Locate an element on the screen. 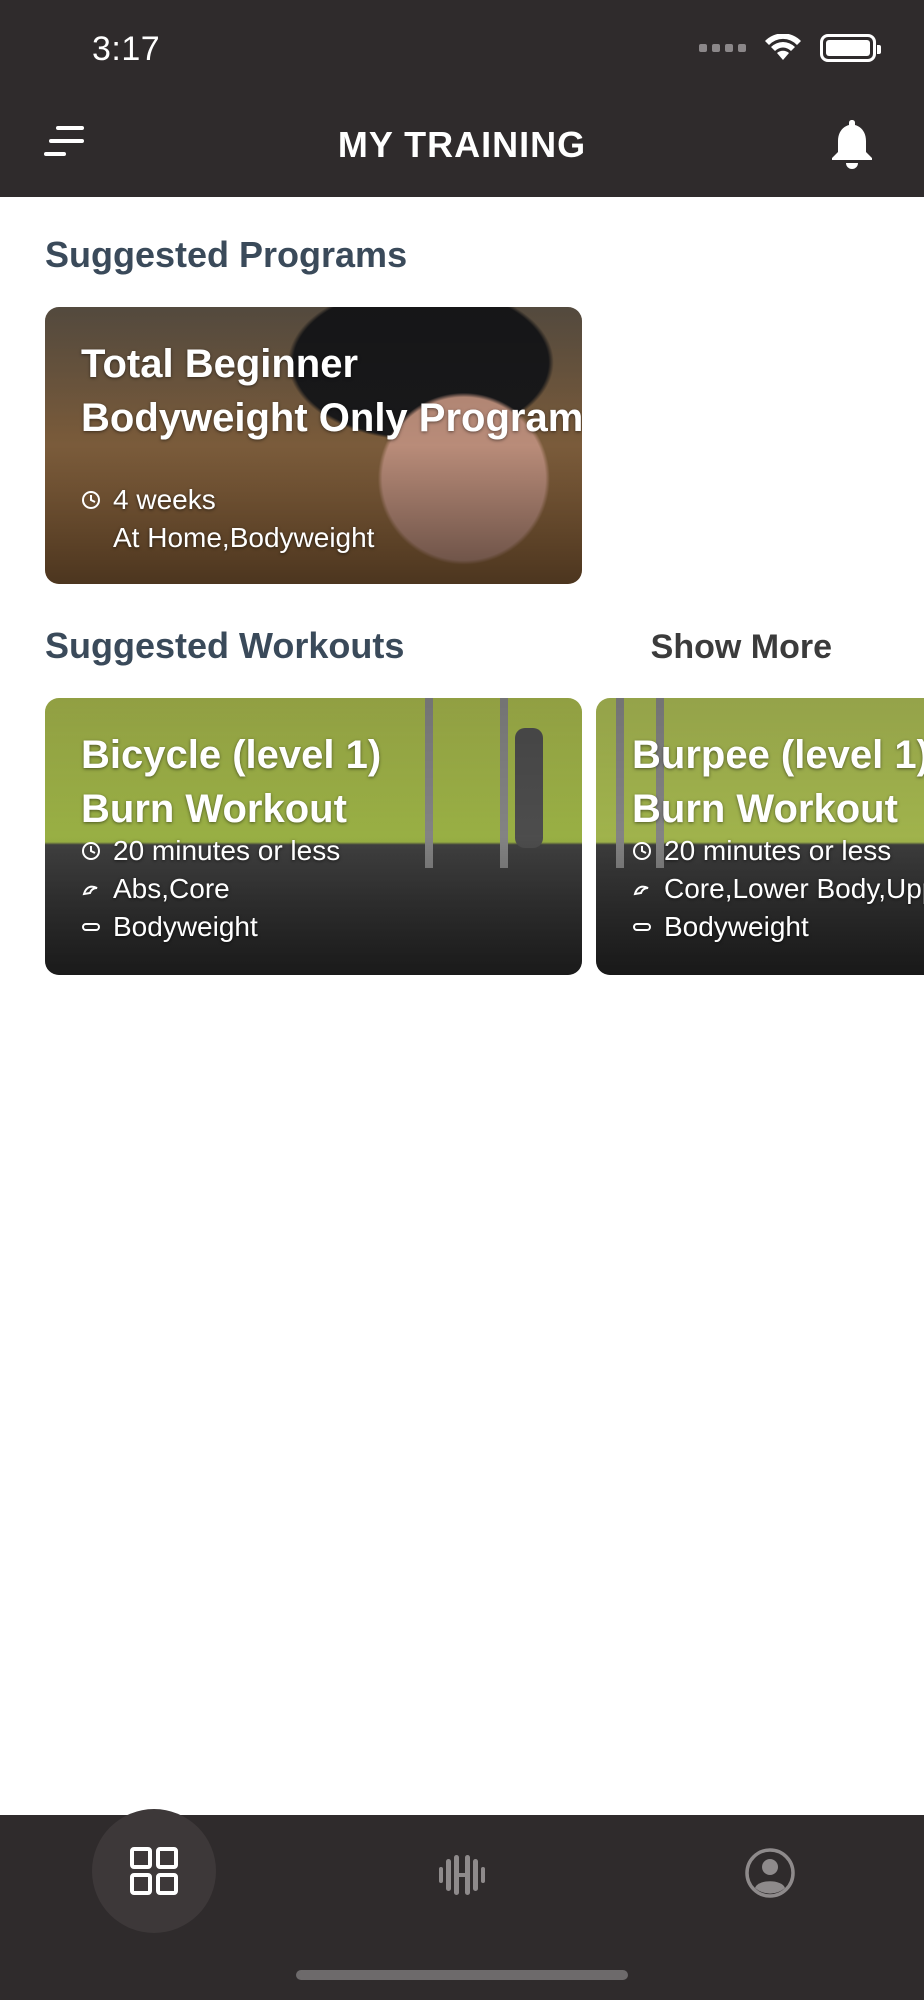 The height and width of the screenshot is (2000, 924). show-more-link: Show More is located at coordinates (741, 647).